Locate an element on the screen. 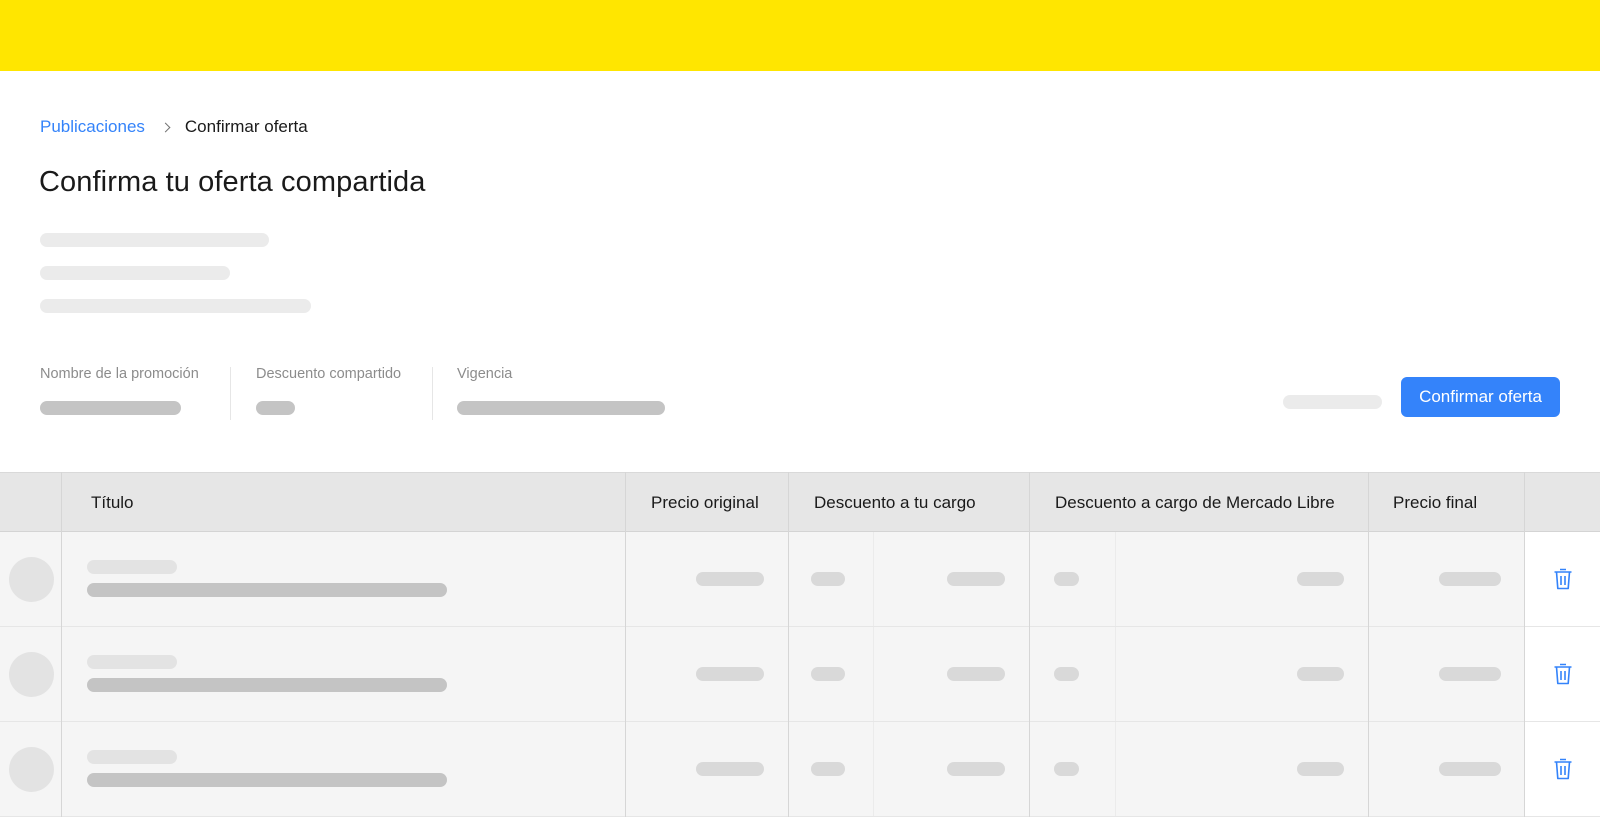  breadcrumb-link-publicaciones: Publicaciones is located at coordinates (92, 127).